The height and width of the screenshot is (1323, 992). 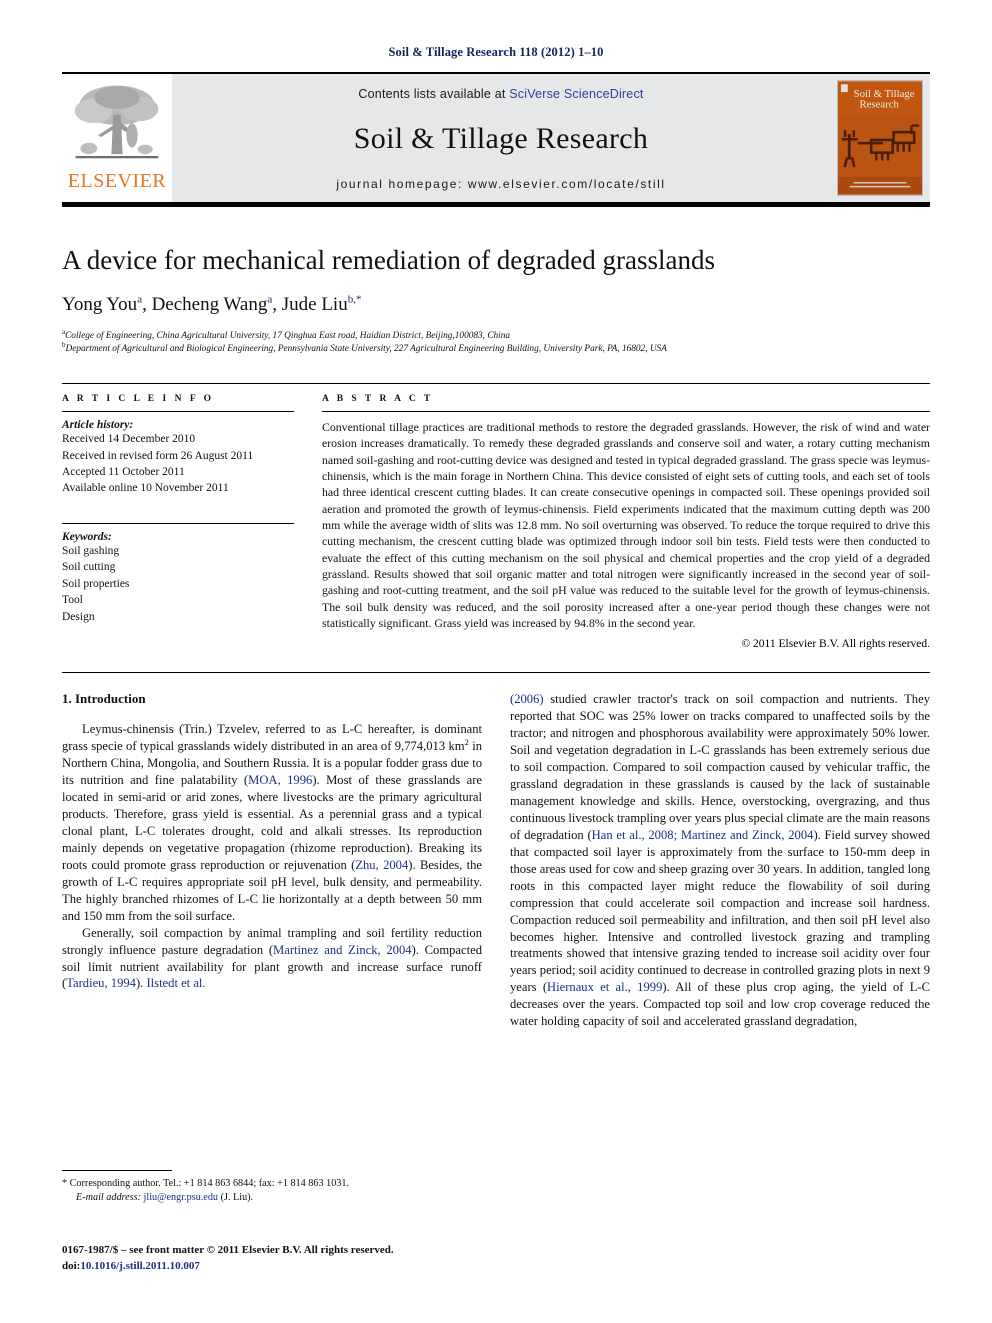 What do you see at coordinates (181, 1197) in the screenshot?
I see `email-link: jliu@engr.psu.edu` at bounding box center [181, 1197].